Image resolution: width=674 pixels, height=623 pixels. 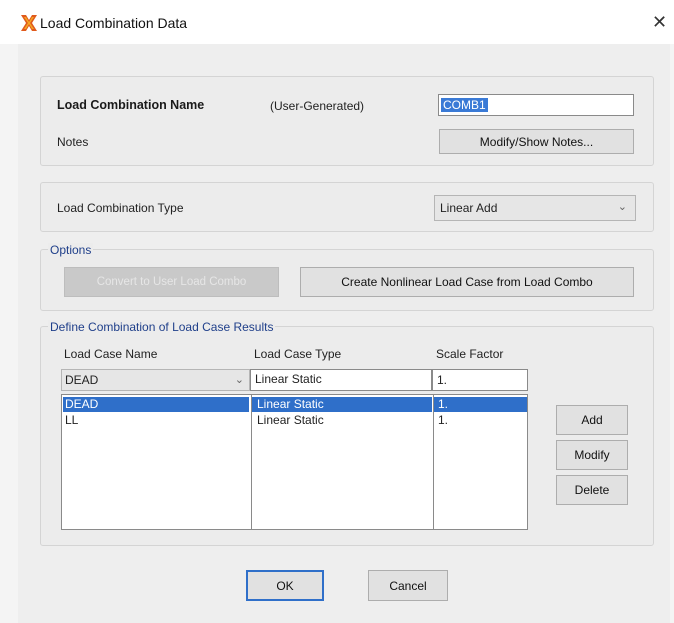 What do you see at coordinates (156, 404) in the screenshot?
I see `row-1-name: DEAD` at bounding box center [156, 404].